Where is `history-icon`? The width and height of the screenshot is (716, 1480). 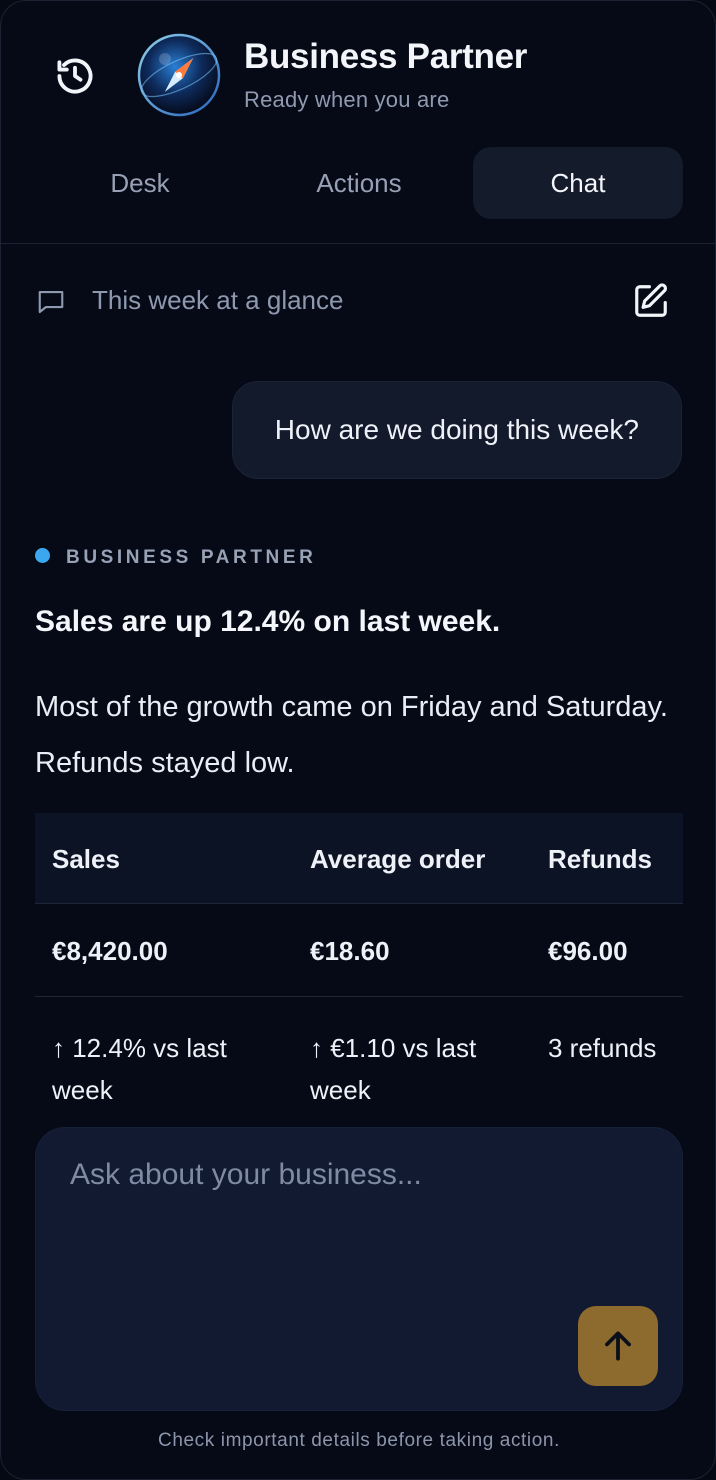 history-icon is located at coordinates (75, 76).